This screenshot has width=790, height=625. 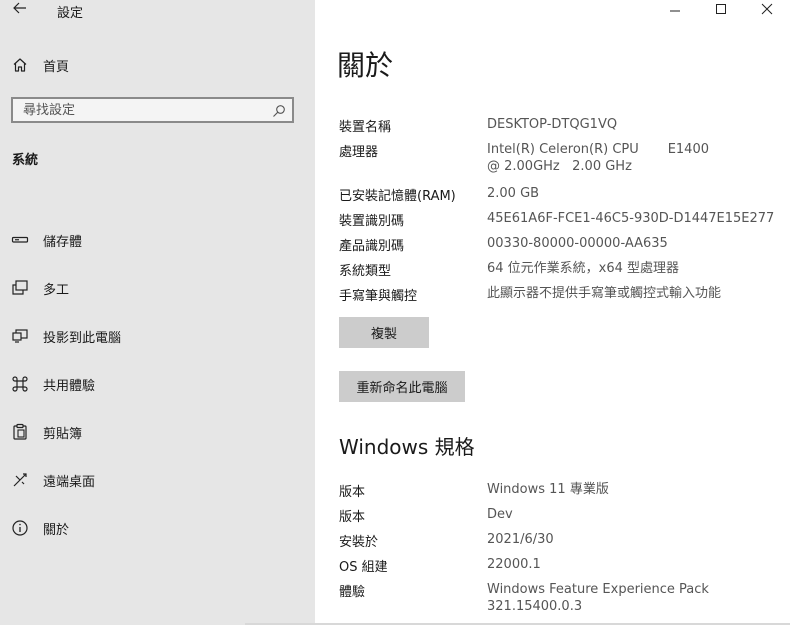 I want to click on rename-pc-button: 重新命名此電腦, so click(x=402, y=386).